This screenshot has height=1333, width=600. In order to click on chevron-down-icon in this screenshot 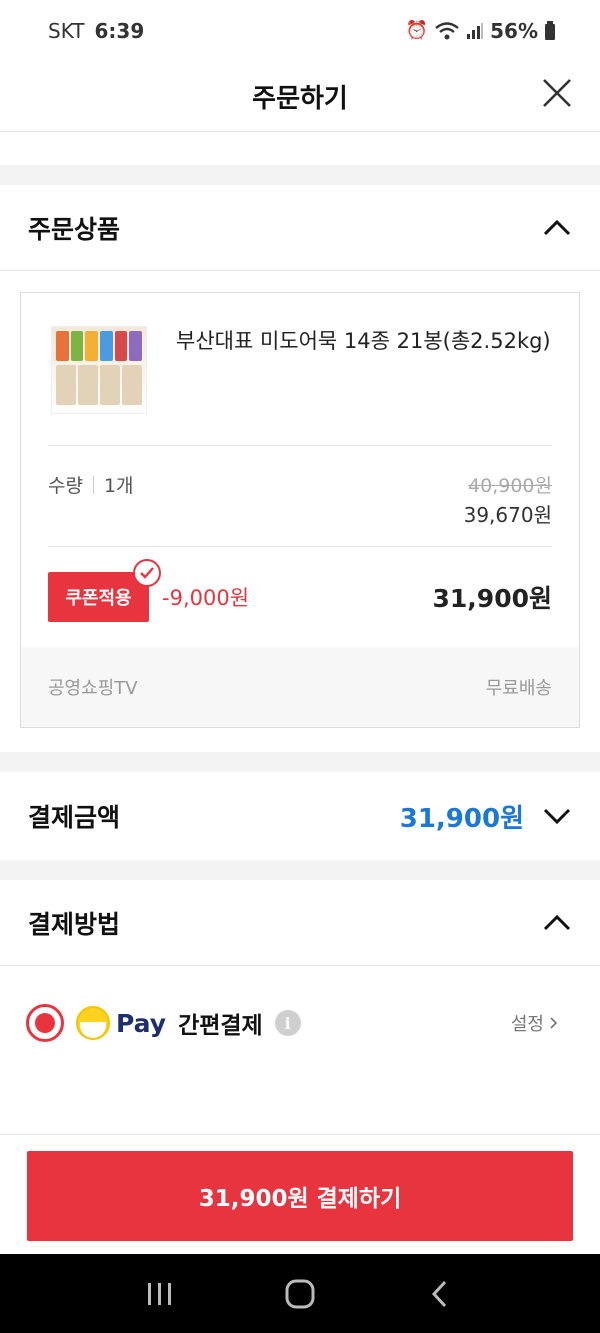, I will do `click(557, 816)`.